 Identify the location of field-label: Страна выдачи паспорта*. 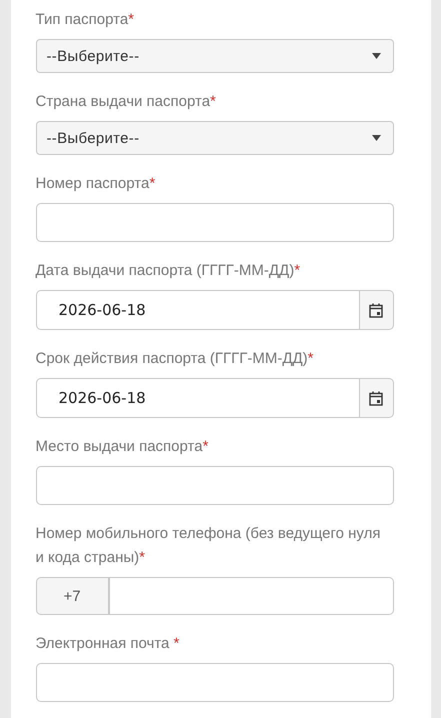
(126, 102).